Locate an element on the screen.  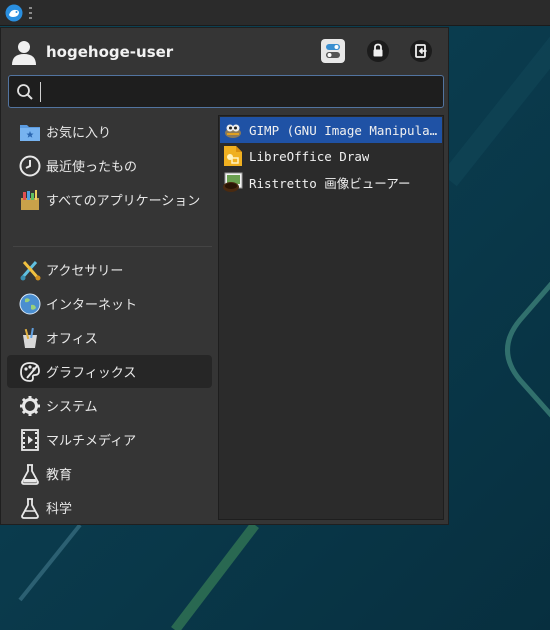
category-multimedia: マルチメディア is located at coordinates (109, 439).